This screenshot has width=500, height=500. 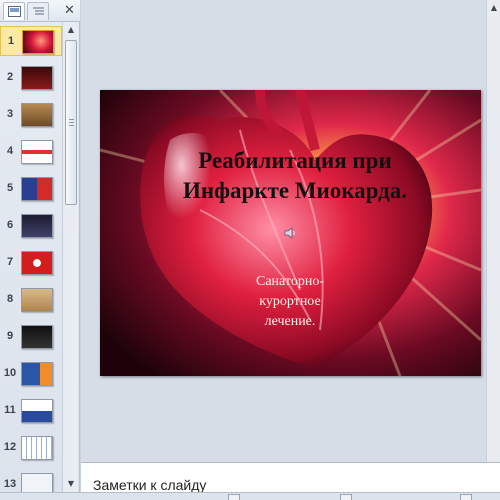 I want to click on close-icon: ✕, so click(x=69, y=10).